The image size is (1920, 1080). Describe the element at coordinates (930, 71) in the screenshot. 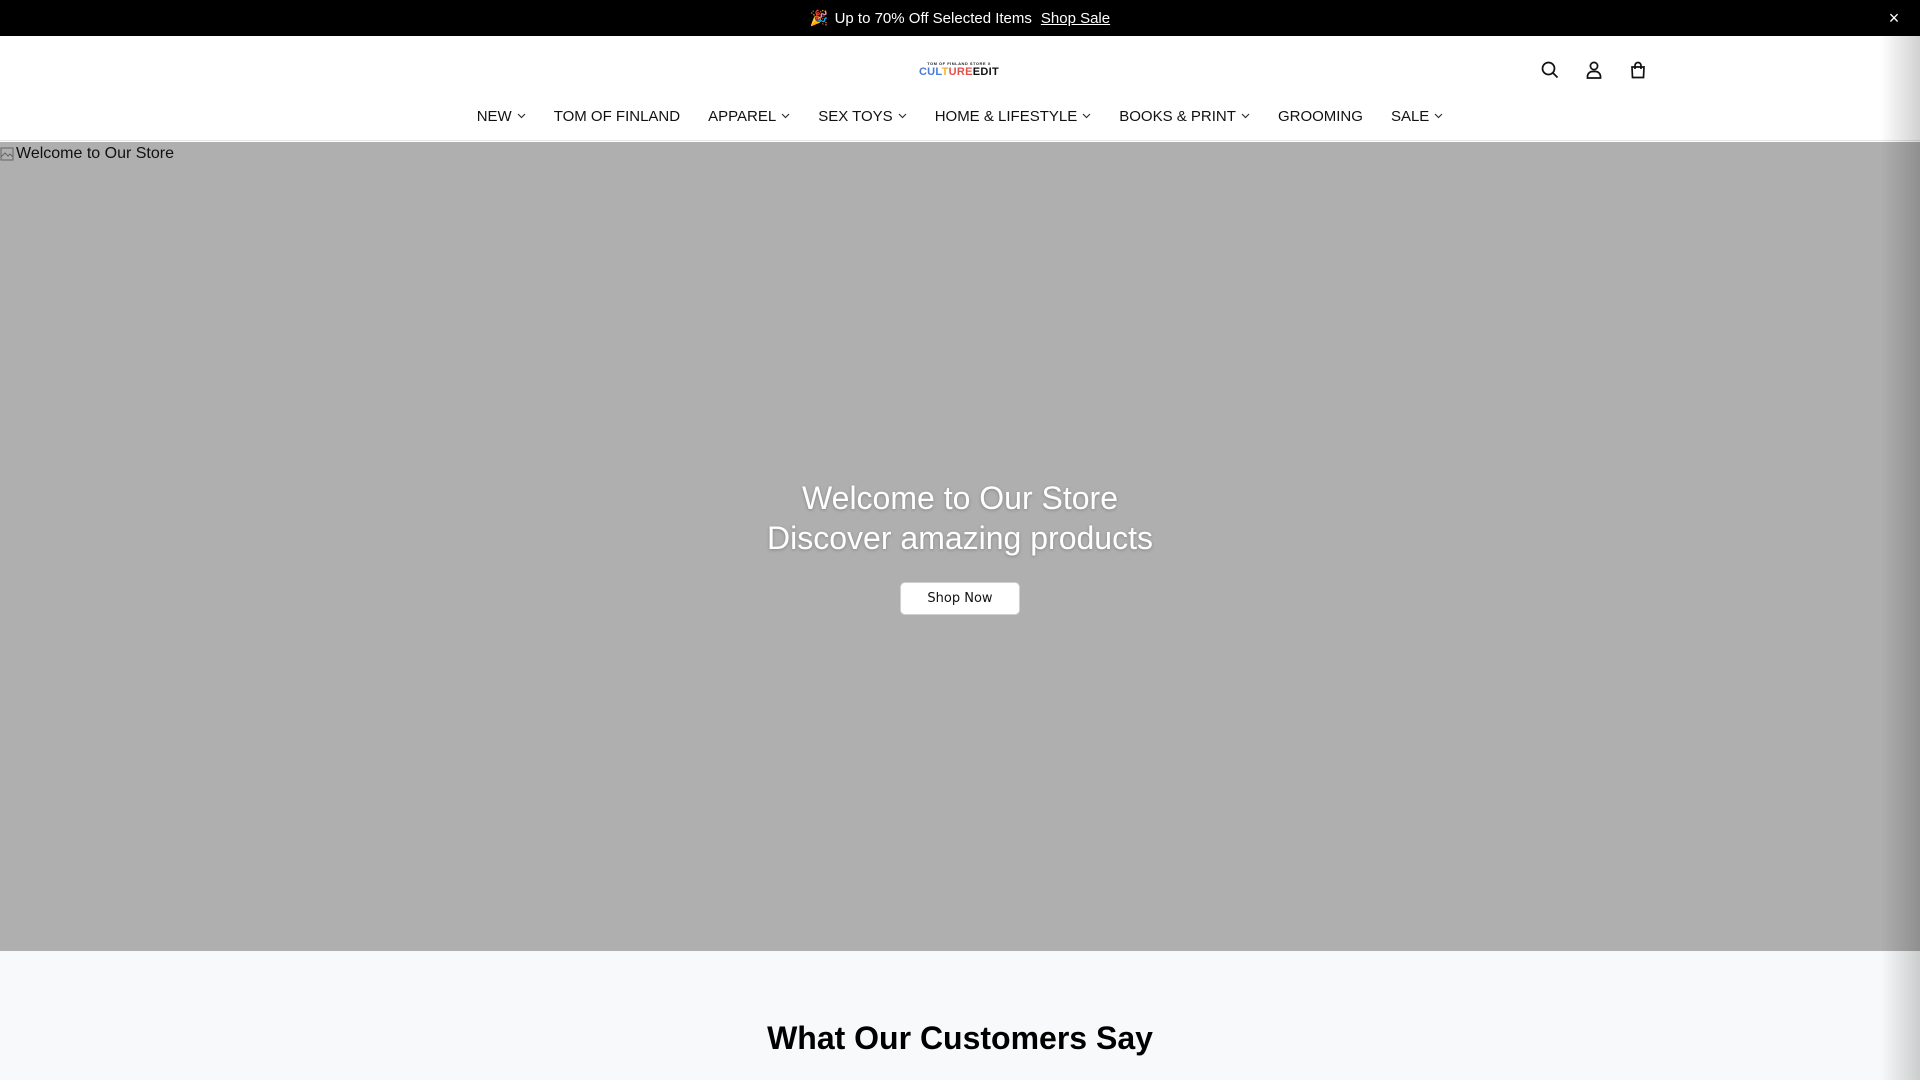

I see `logo-word-part: CUL` at that location.